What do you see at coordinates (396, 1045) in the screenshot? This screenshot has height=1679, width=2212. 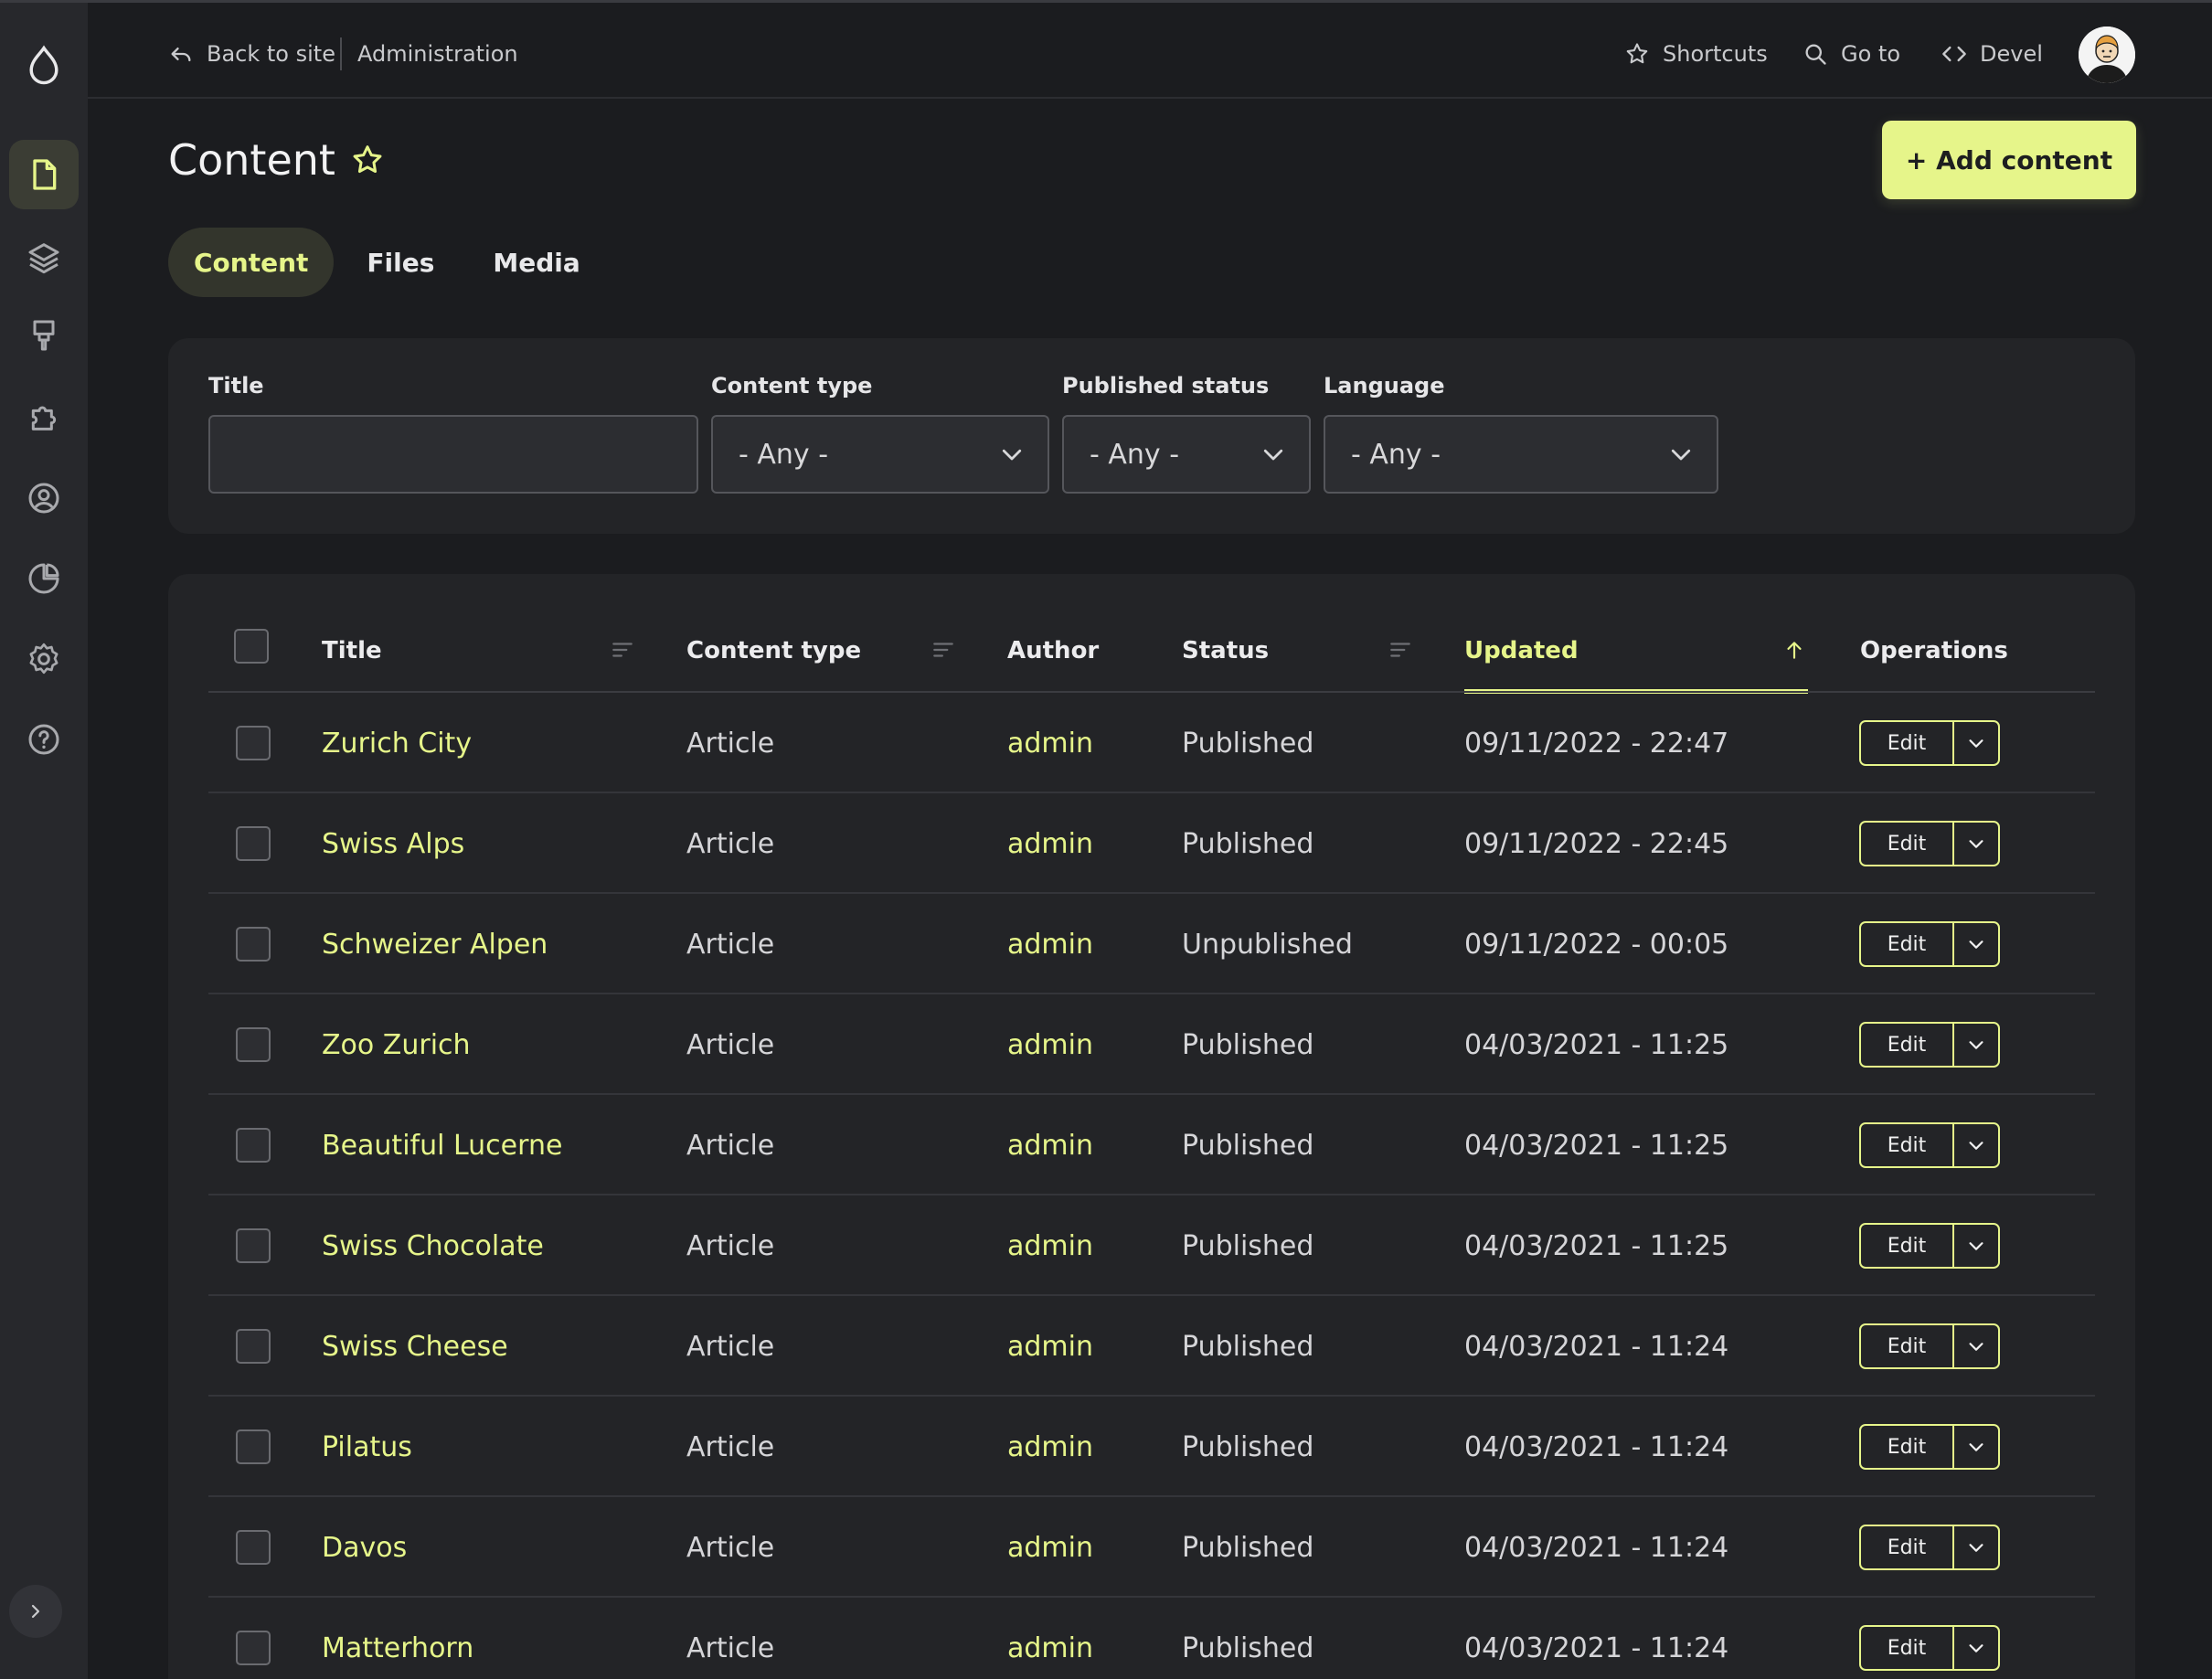 I see `row-title-link: Zoo Zurich` at bounding box center [396, 1045].